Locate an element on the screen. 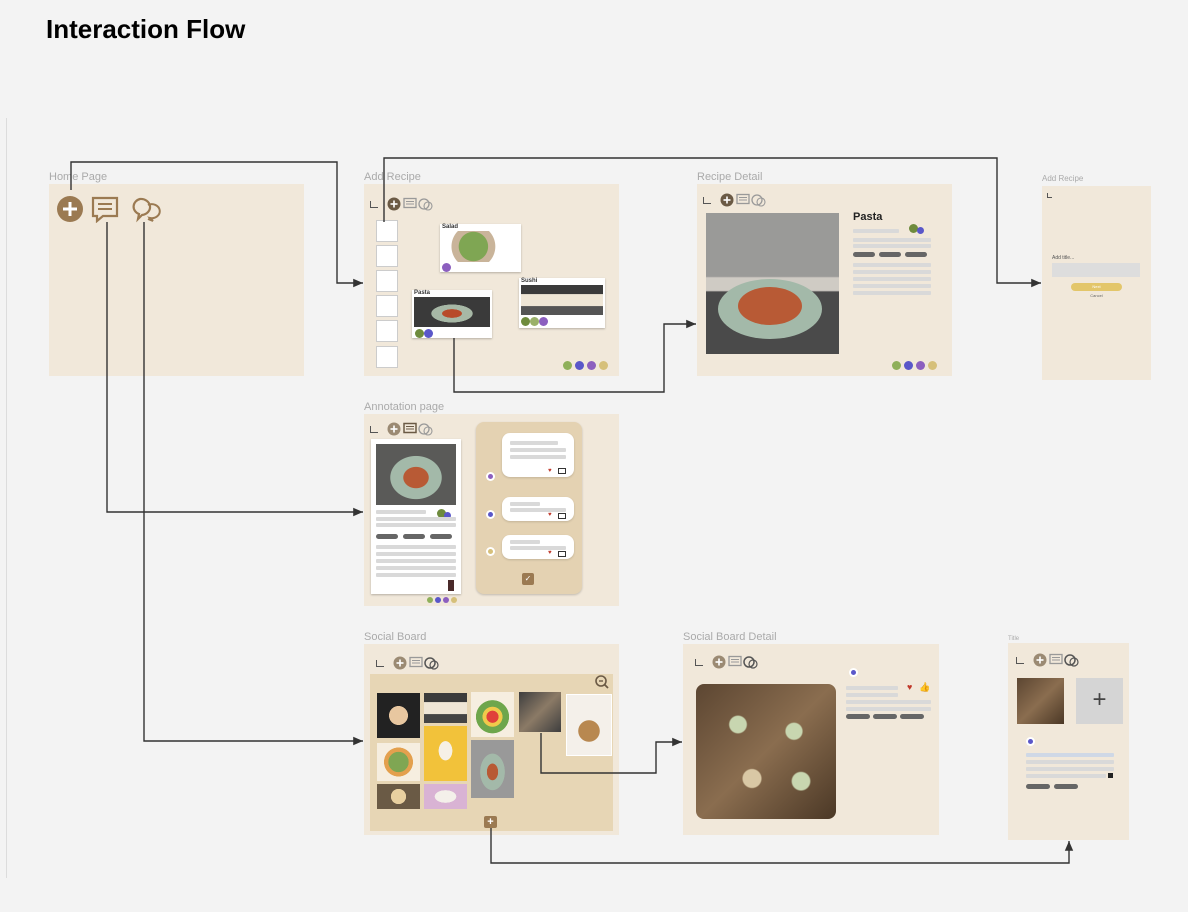 The width and height of the screenshot is (1188, 912). connector-add-to-add-recipe is located at coordinates (216, 224).